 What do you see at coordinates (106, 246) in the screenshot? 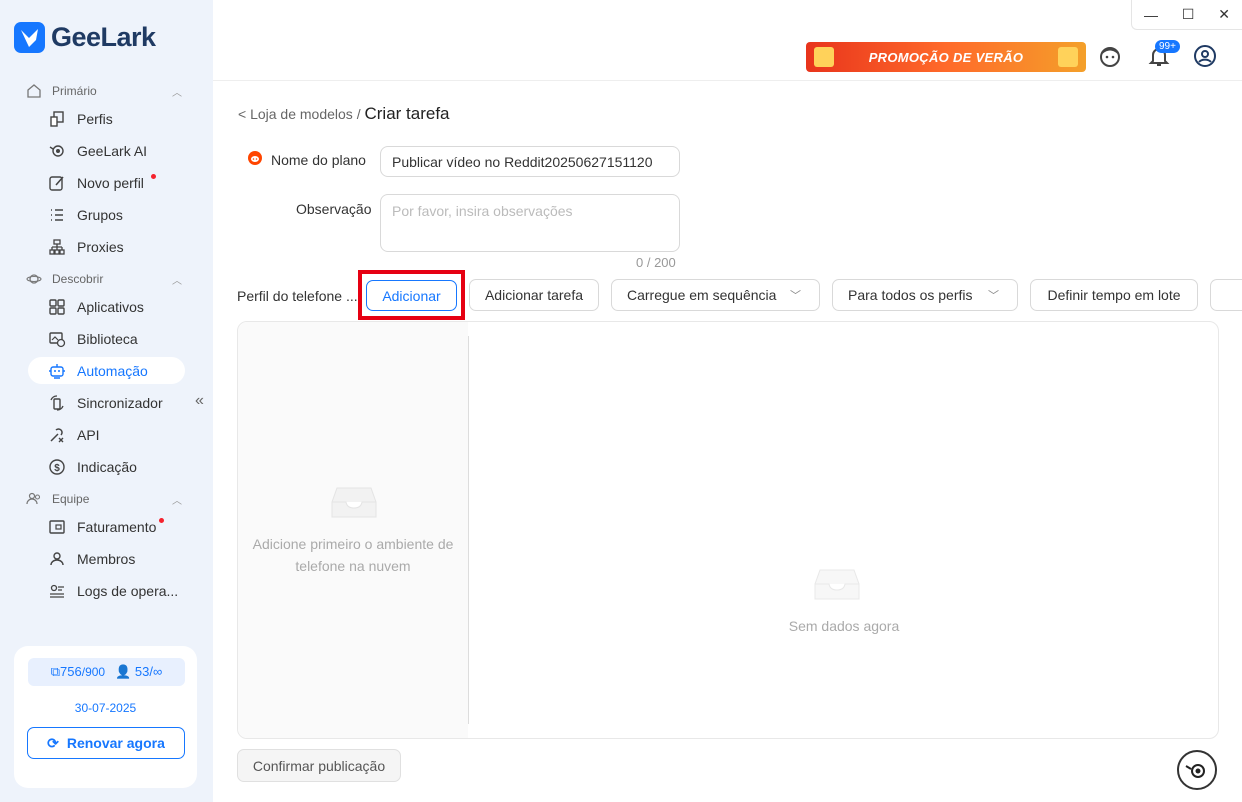
I see `sidebar-item-proxies: Proxies` at bounding box center [106, 246].